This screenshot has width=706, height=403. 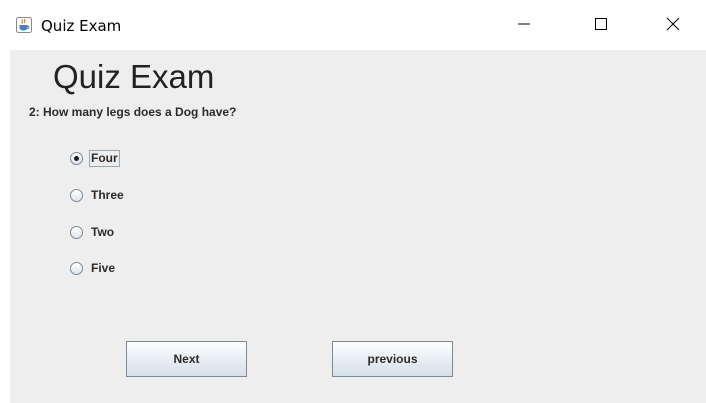 I want to click on close-icon, so click(x=673, y=26).